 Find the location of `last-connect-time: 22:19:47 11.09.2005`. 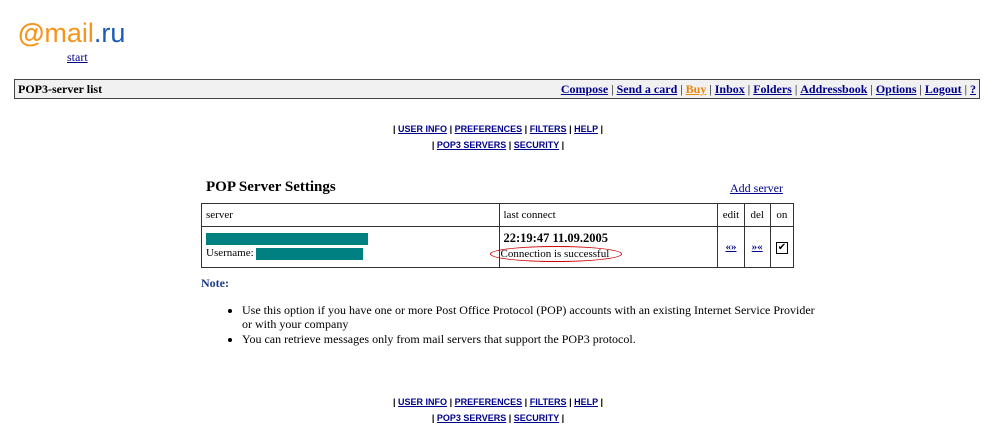

last-connect-time: 22:19:47 11.09.2005 is located at coordinates (556, 238).